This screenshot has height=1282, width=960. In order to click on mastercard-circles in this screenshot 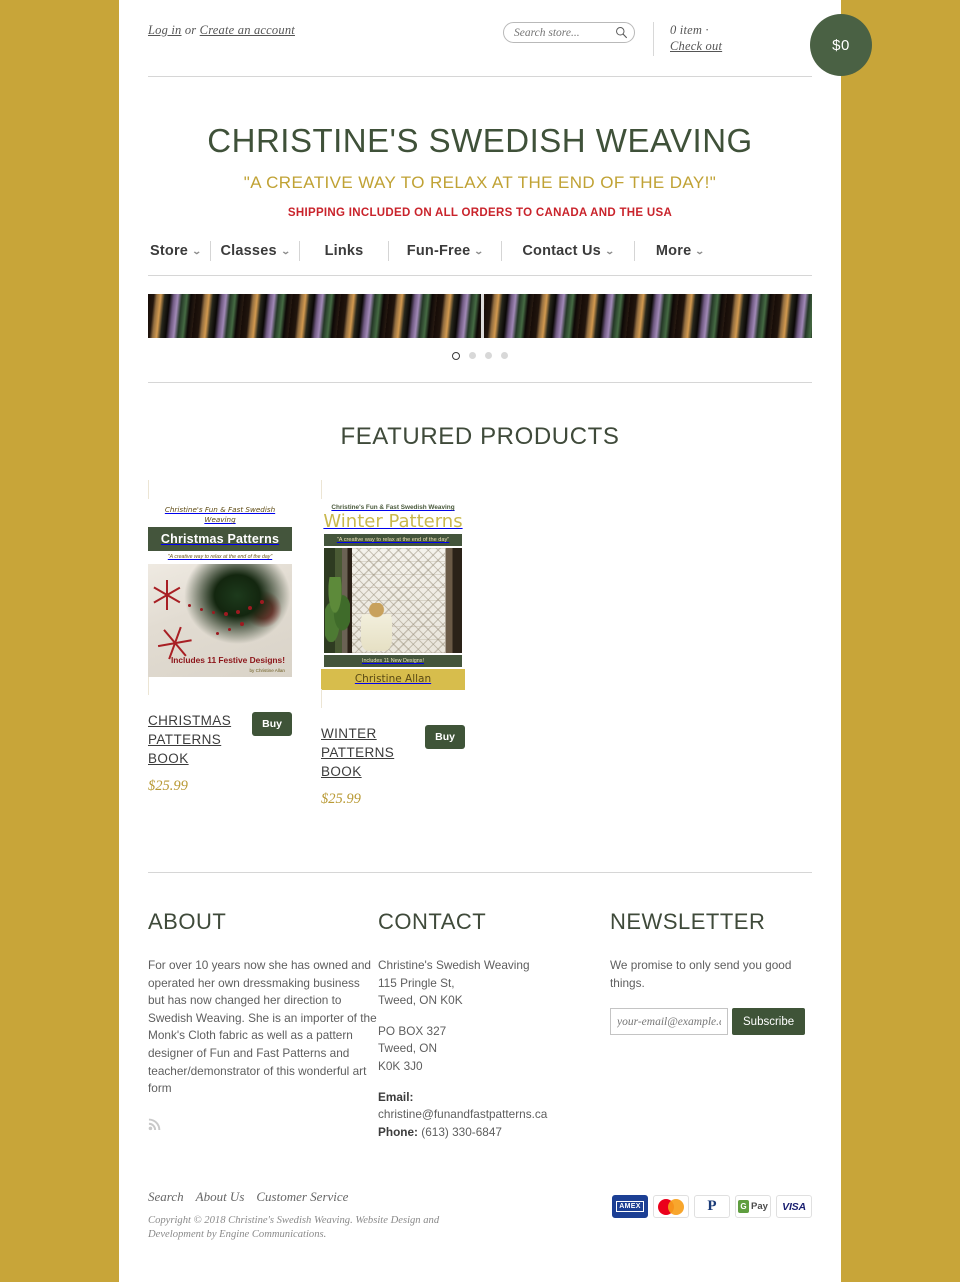, I will do `click(671, 1206)`.